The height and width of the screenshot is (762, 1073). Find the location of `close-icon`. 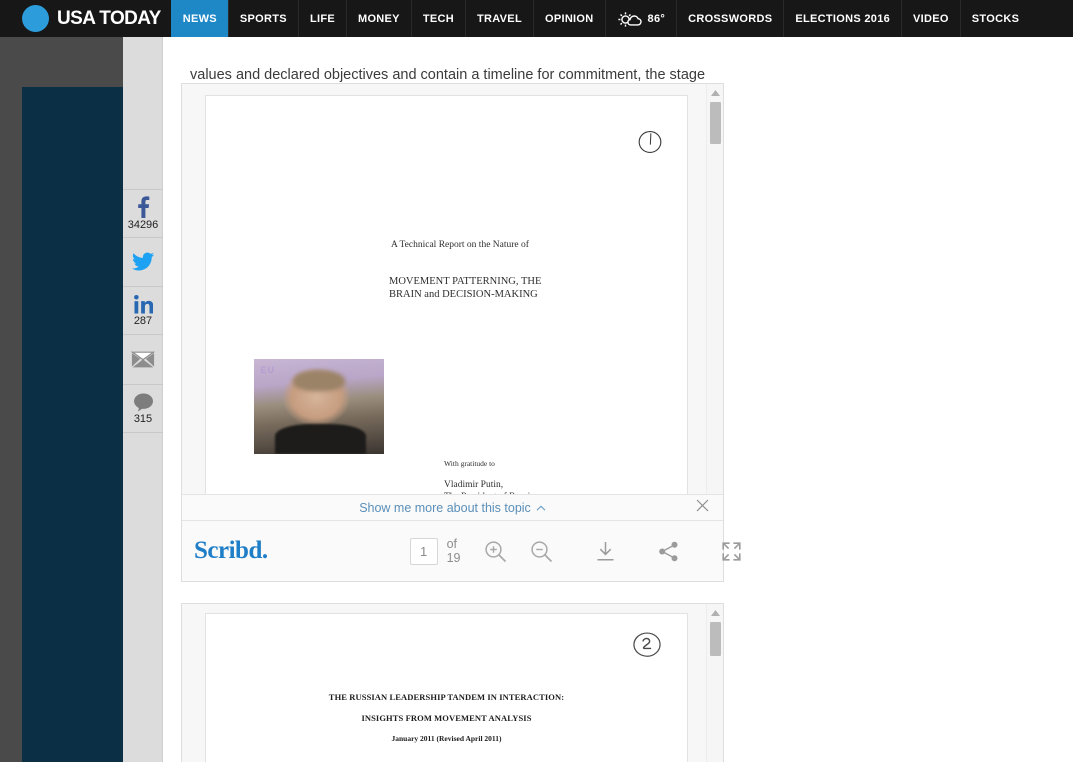

close-icon is located at coordinates (702, 505).